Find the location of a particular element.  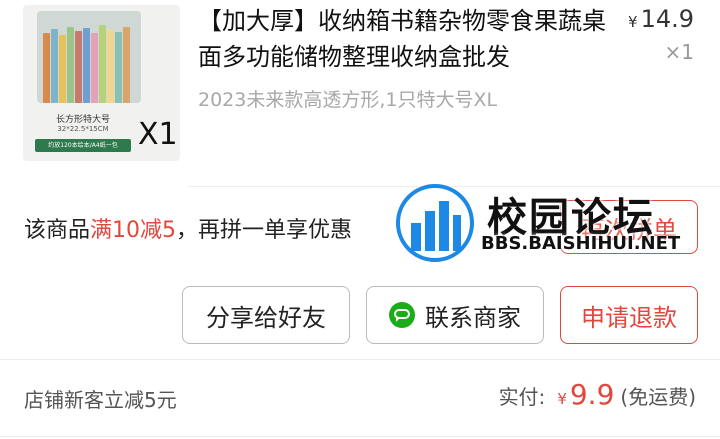

product-price: ¥14.9 is located at coordinates (661, 19).